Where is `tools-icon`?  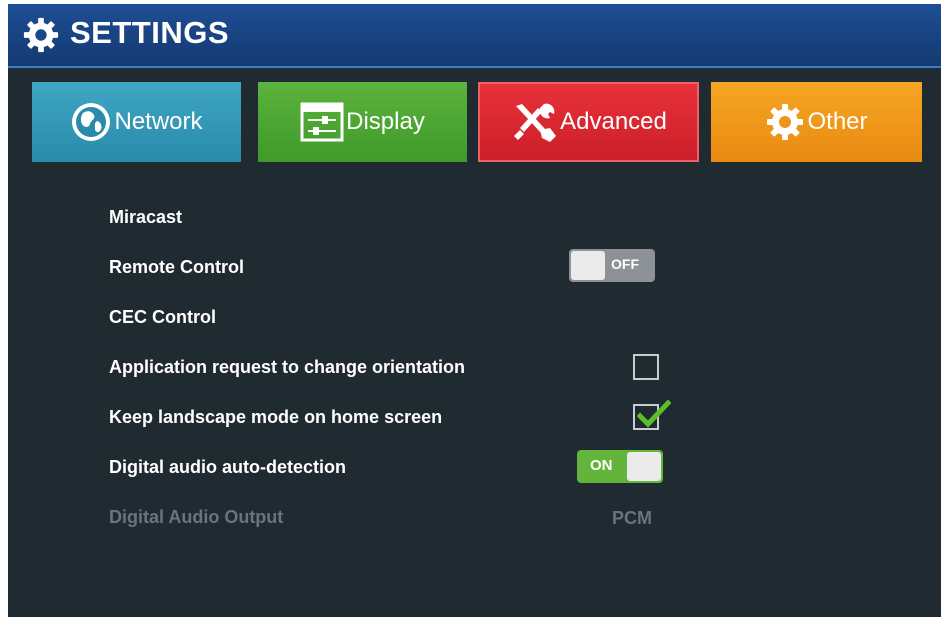 tools-icon is located at coordinates (535, 122).